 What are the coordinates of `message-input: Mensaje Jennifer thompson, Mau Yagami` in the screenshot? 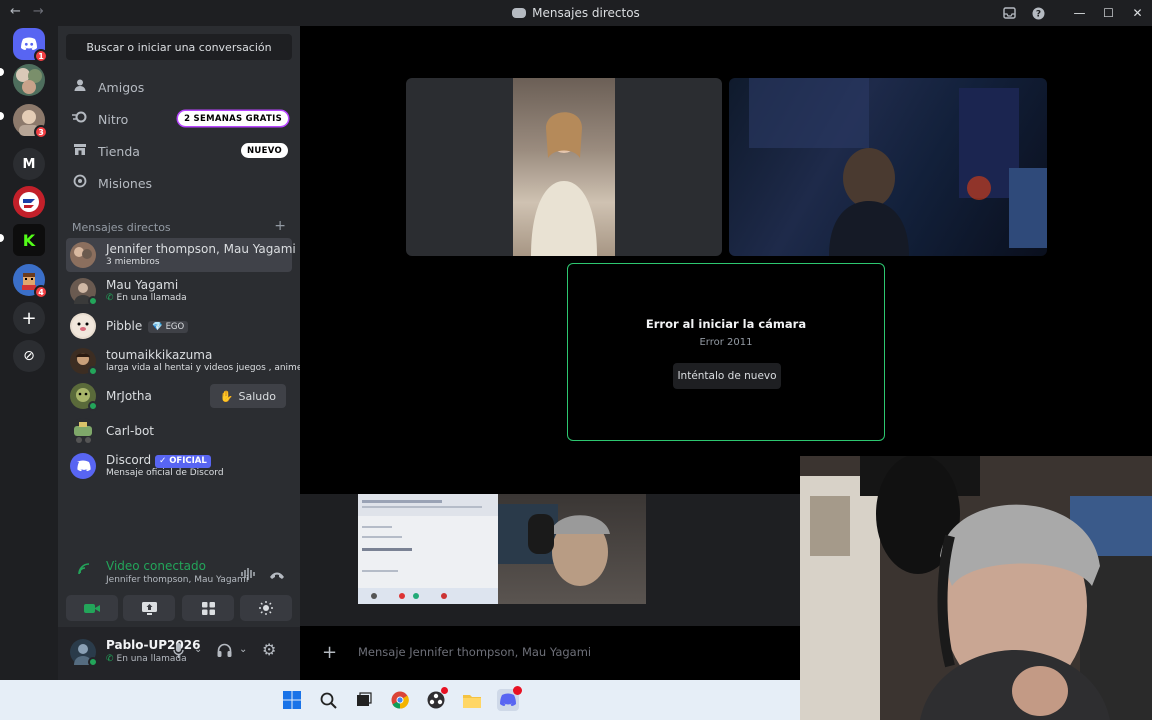 It's located at (474, 652).